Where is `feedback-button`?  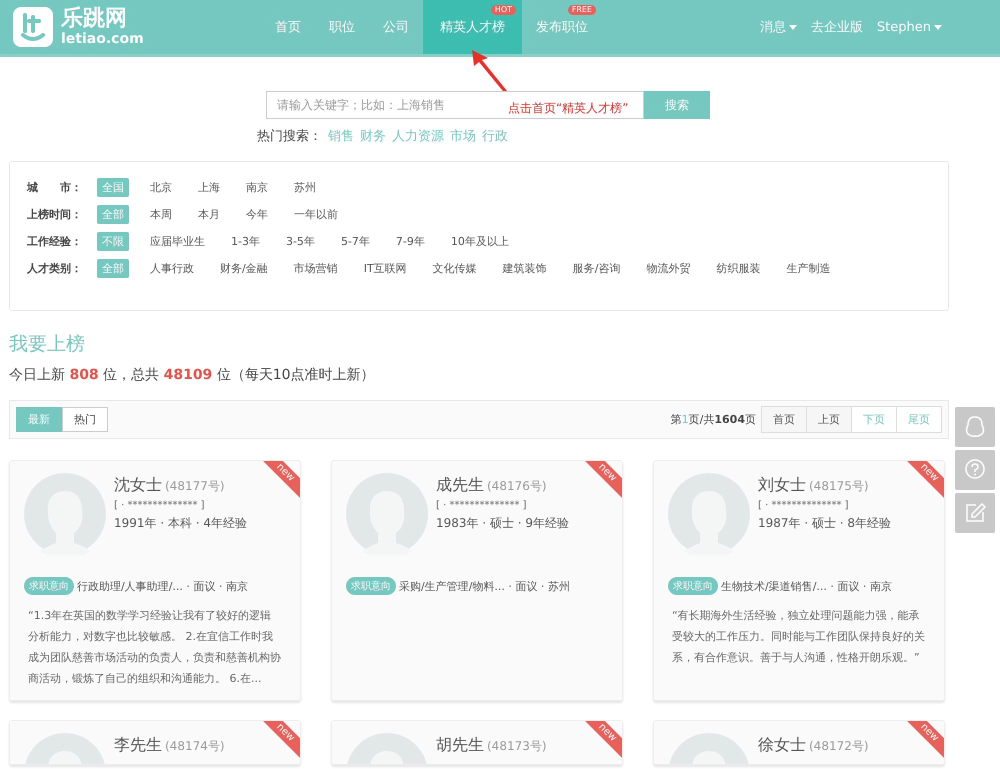
feedback-button is located at coordinates (975, 513).